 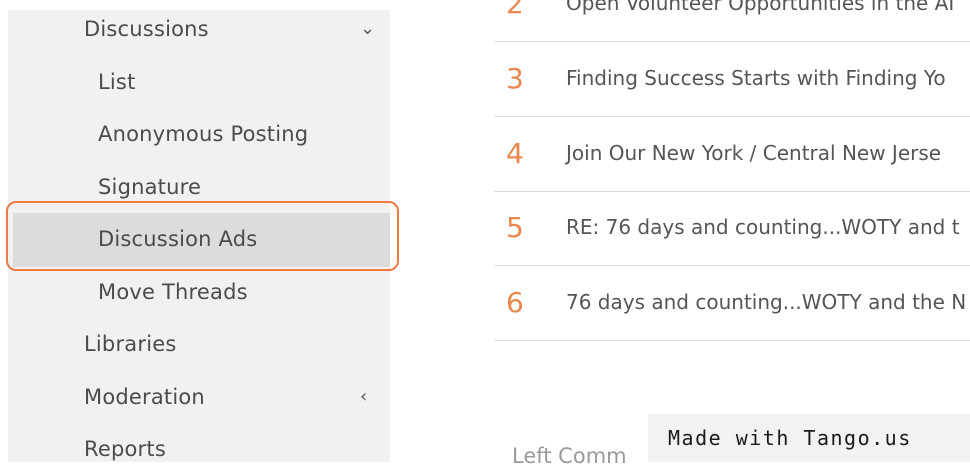 What do you see at coordinates (173, 292) in the screenshot?
I see `sidebar-item-label: Move Threads` at bounding box center [173, 292].